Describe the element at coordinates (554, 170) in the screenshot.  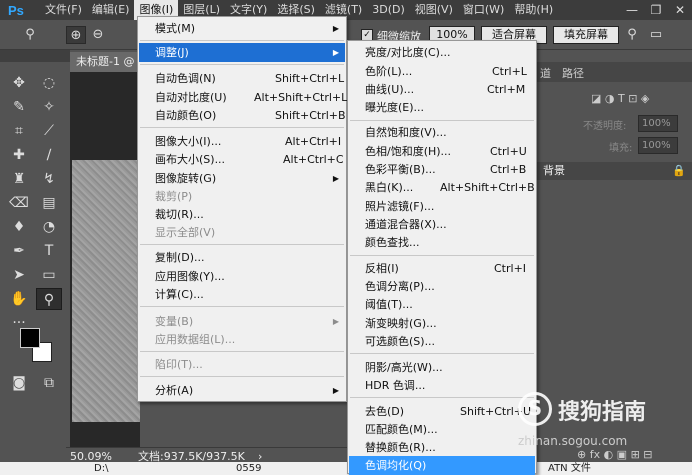
I see `layer-name: 背景` at that location.